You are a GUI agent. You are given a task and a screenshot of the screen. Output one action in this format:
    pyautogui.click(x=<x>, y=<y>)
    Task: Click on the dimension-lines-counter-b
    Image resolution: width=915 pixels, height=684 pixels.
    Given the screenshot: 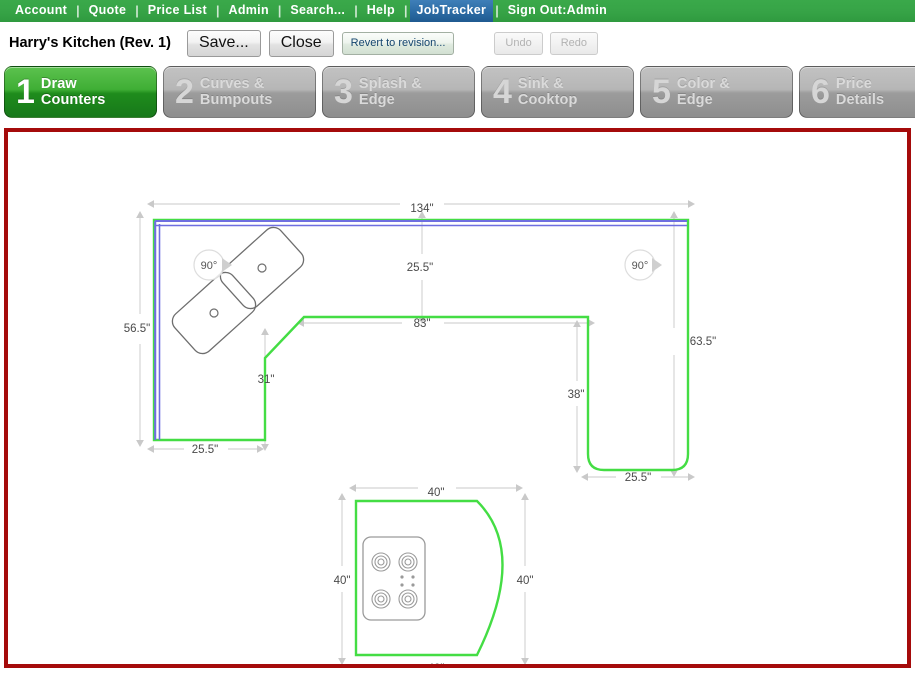 What is the action you would take?
    pyautogui.click(x=433, y=574)
    